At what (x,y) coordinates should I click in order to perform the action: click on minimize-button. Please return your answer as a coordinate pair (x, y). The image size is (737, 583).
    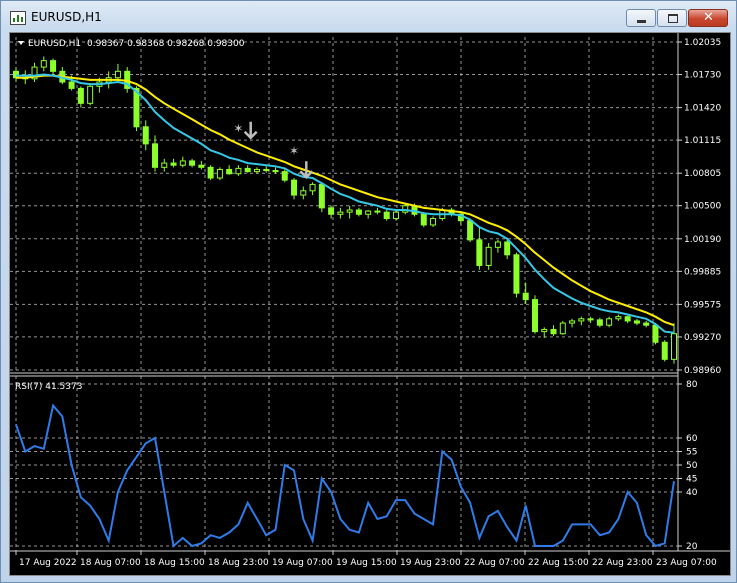
    Looking at the image, I should click on (641, 18).